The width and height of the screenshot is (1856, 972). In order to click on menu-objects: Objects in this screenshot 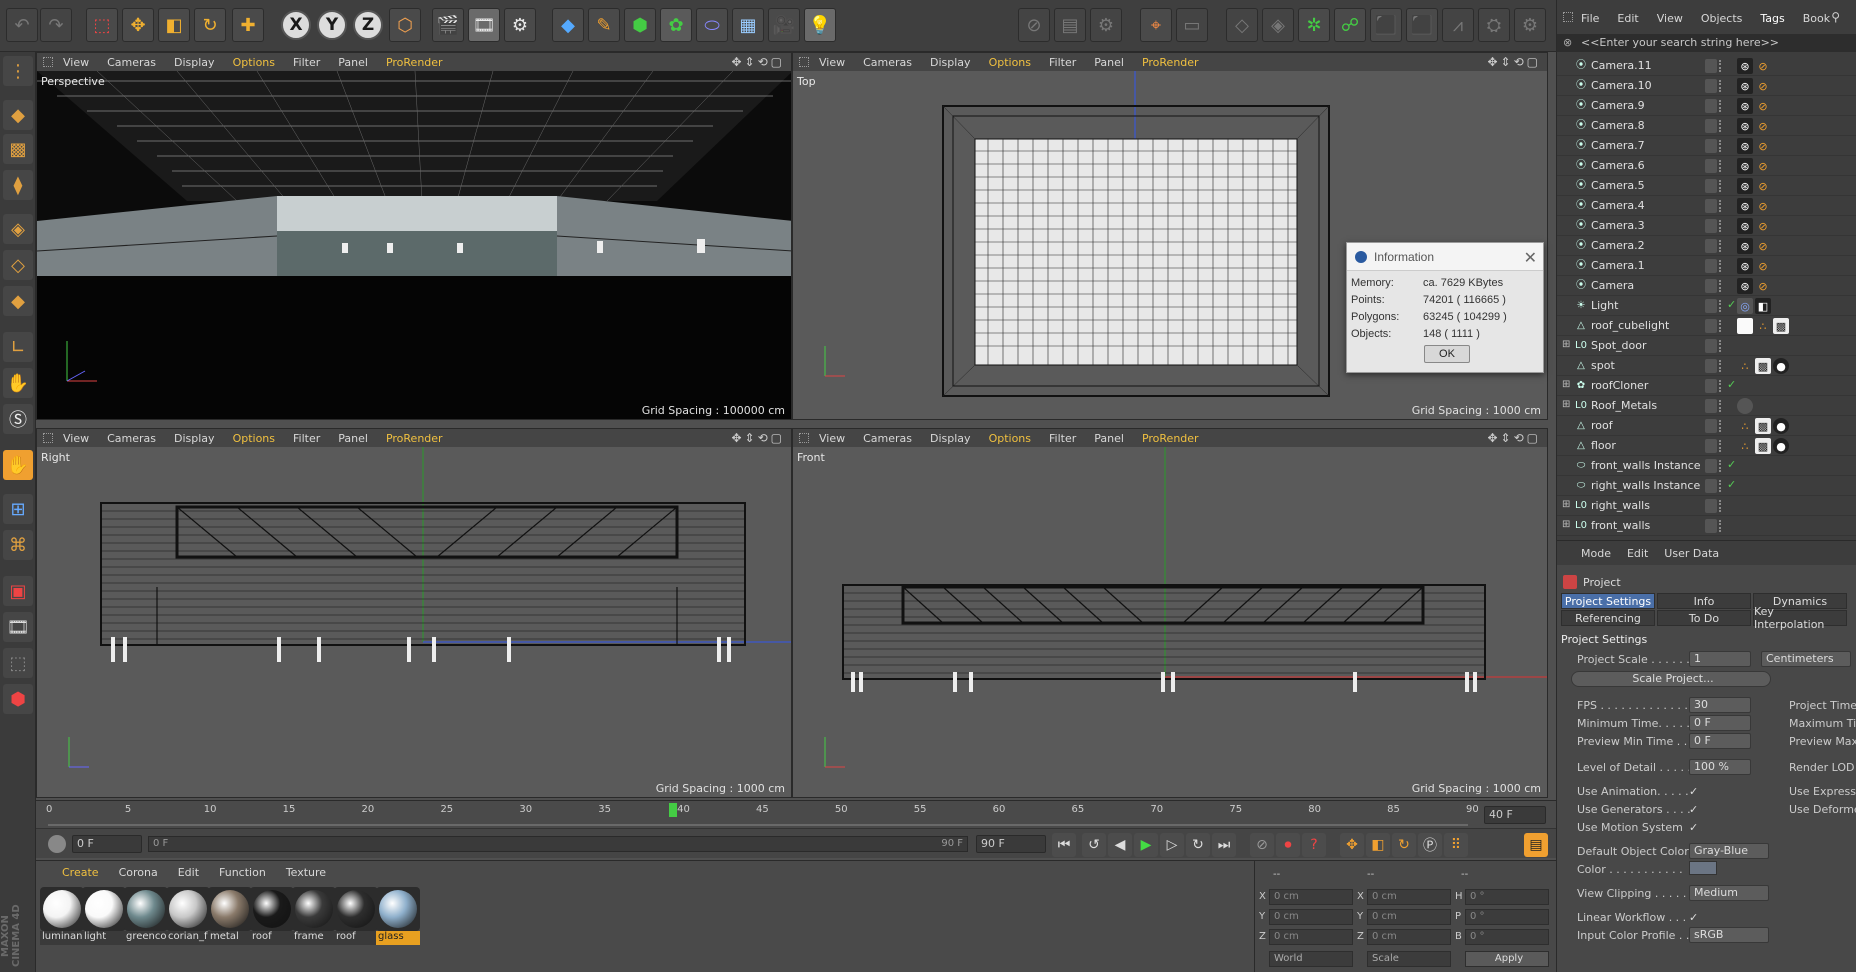, I will do `click(1722, 18)`.